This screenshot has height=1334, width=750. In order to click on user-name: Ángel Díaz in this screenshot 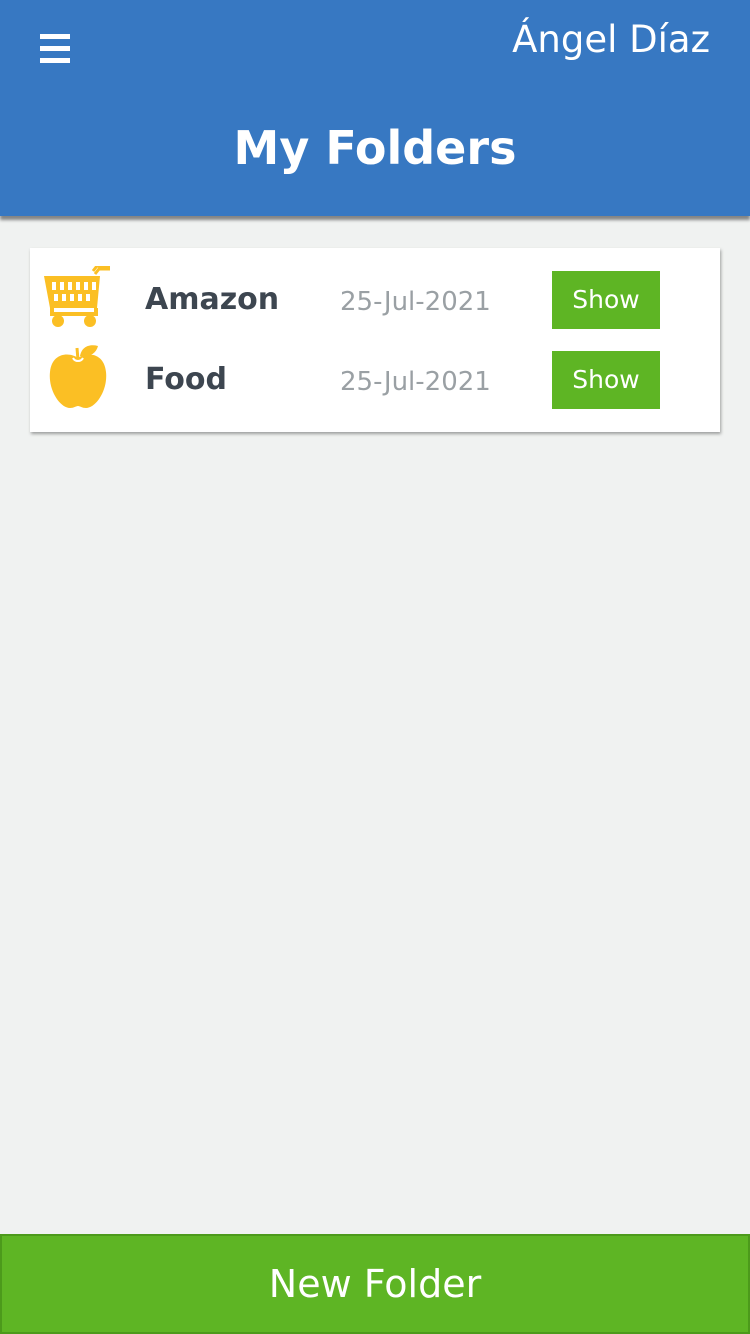, I will do `click(611, 40)`.